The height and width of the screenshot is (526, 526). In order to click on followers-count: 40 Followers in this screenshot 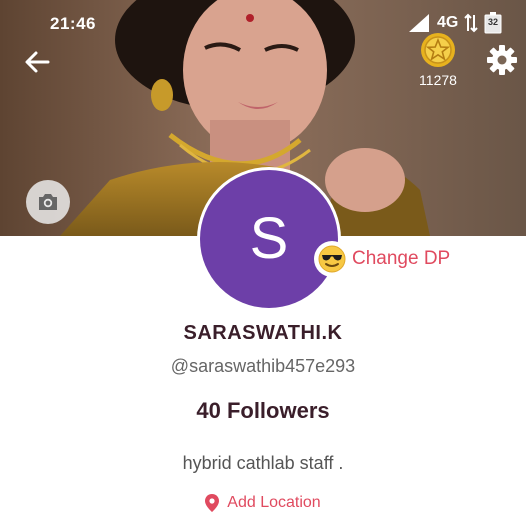, I will do `click(263, 411)`.